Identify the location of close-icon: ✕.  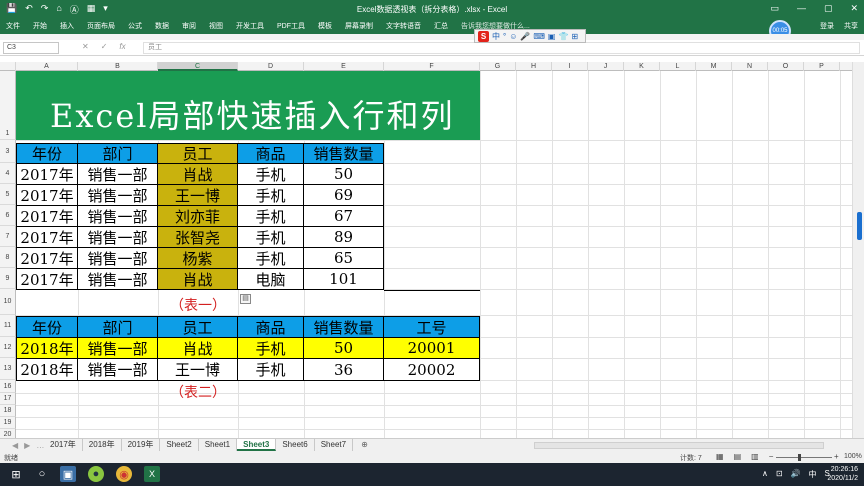
(854, 8).